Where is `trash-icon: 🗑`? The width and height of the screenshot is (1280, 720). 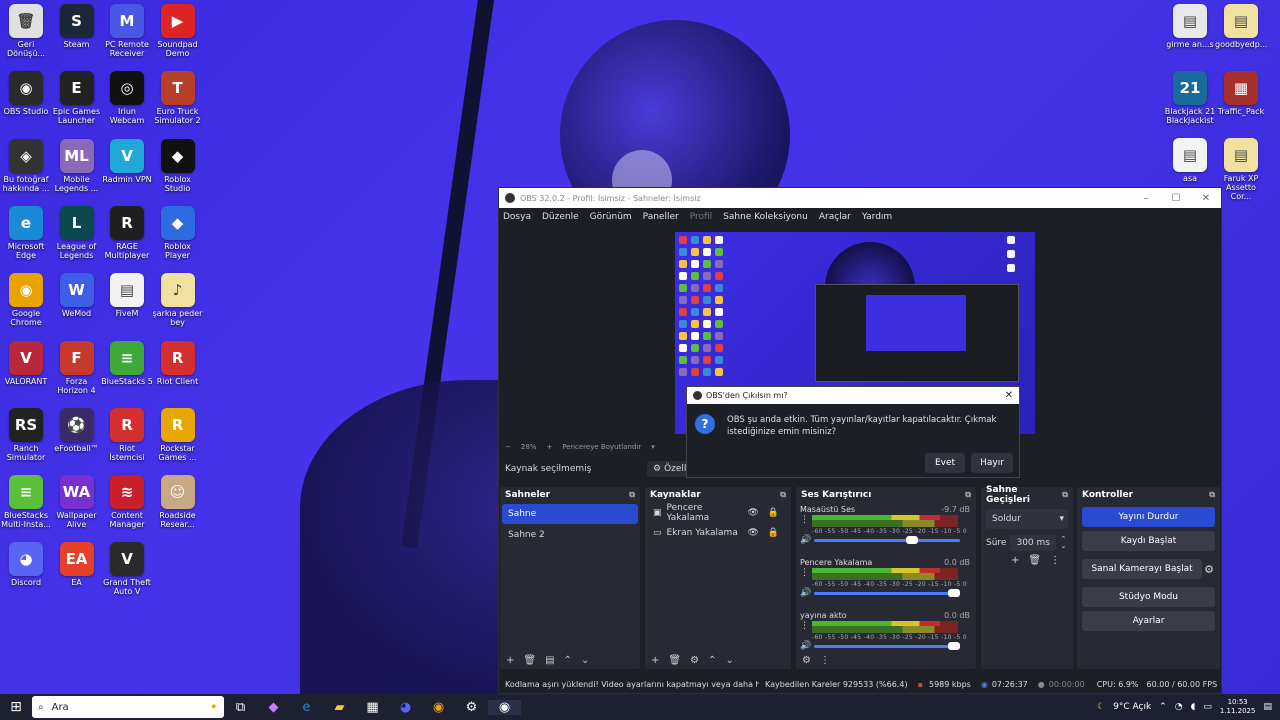 trash-icon: 🗑 is located at coordinates (1034, 560).